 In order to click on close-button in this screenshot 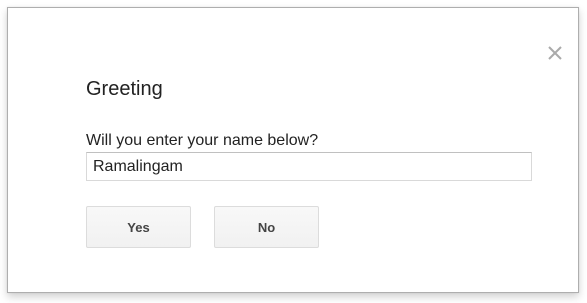, I will do `click(555, 53)`.